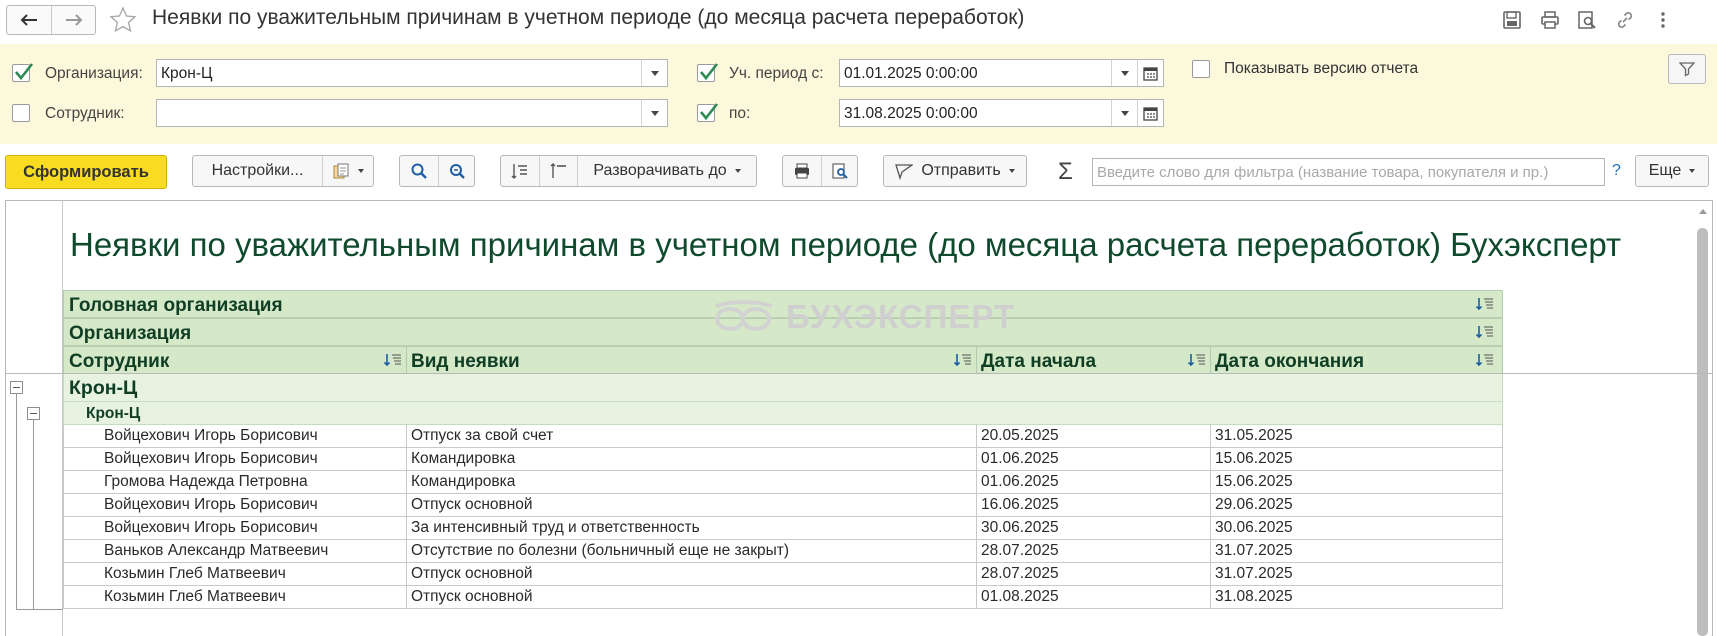  What do you see at coordinates (1702, 432) in the screenshot?
I see `vertical-scrollbar-thumb` at bounding box center [1702, 432].